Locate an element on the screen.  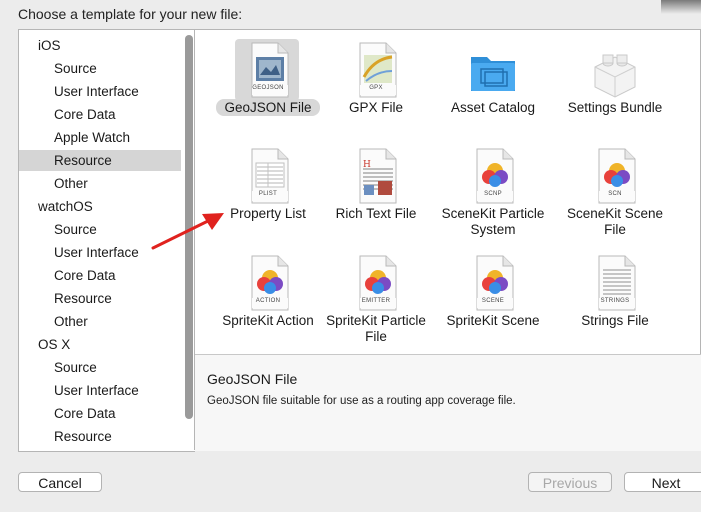
template-label: SceneKit Particle System is located at coordinates (493, 222).